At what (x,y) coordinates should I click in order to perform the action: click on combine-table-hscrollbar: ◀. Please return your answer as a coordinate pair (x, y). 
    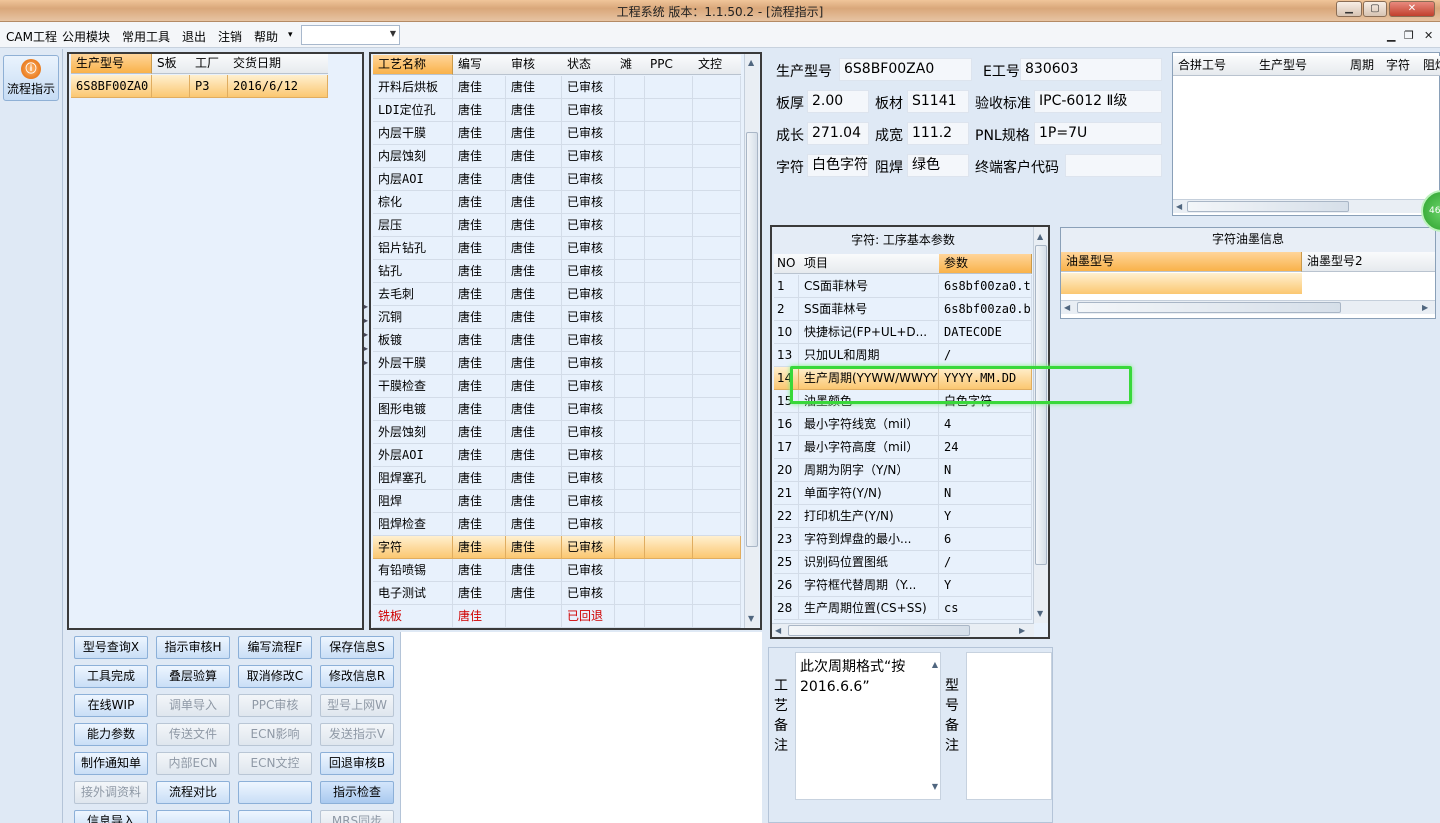
    Looking at the image, I should click on (1306, 206).